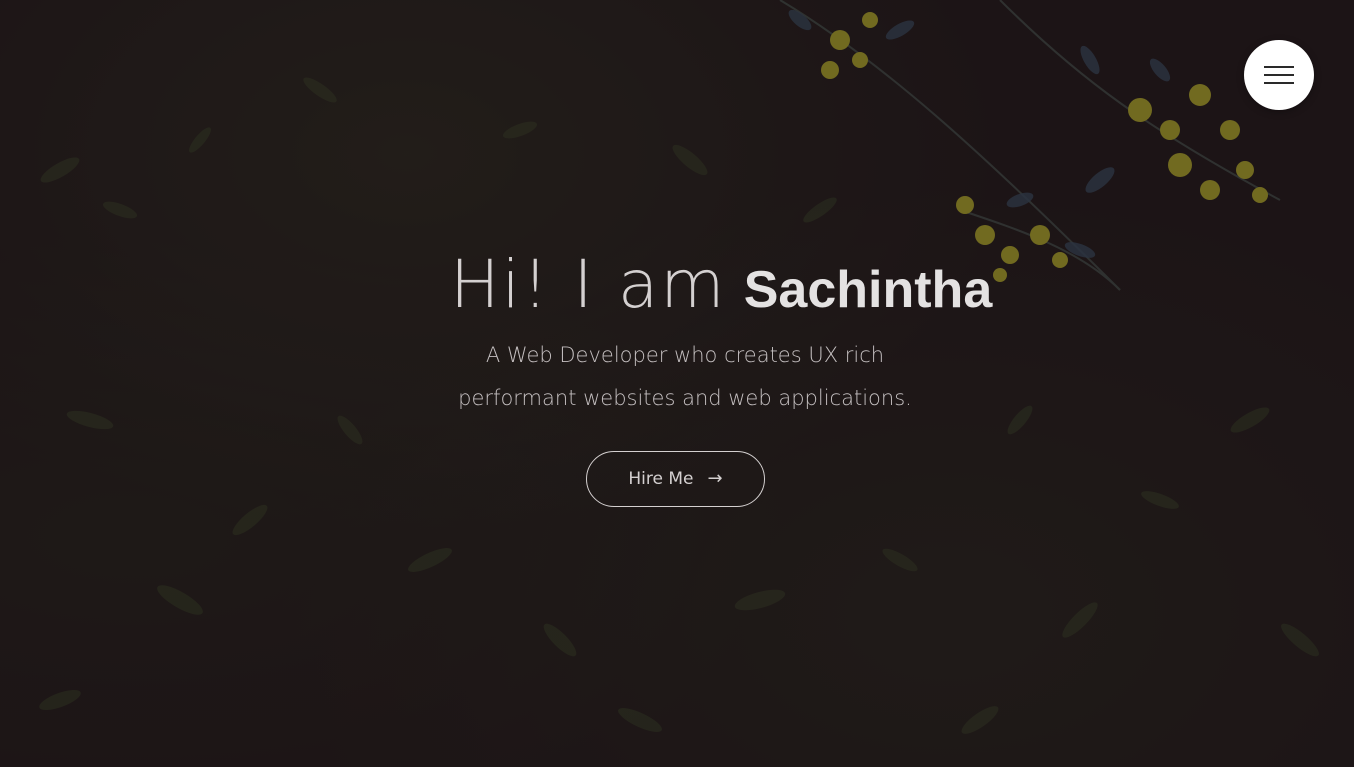  I want to click on tagline-line-1: A Web Developer who creates UX rich, so click(685, 355).